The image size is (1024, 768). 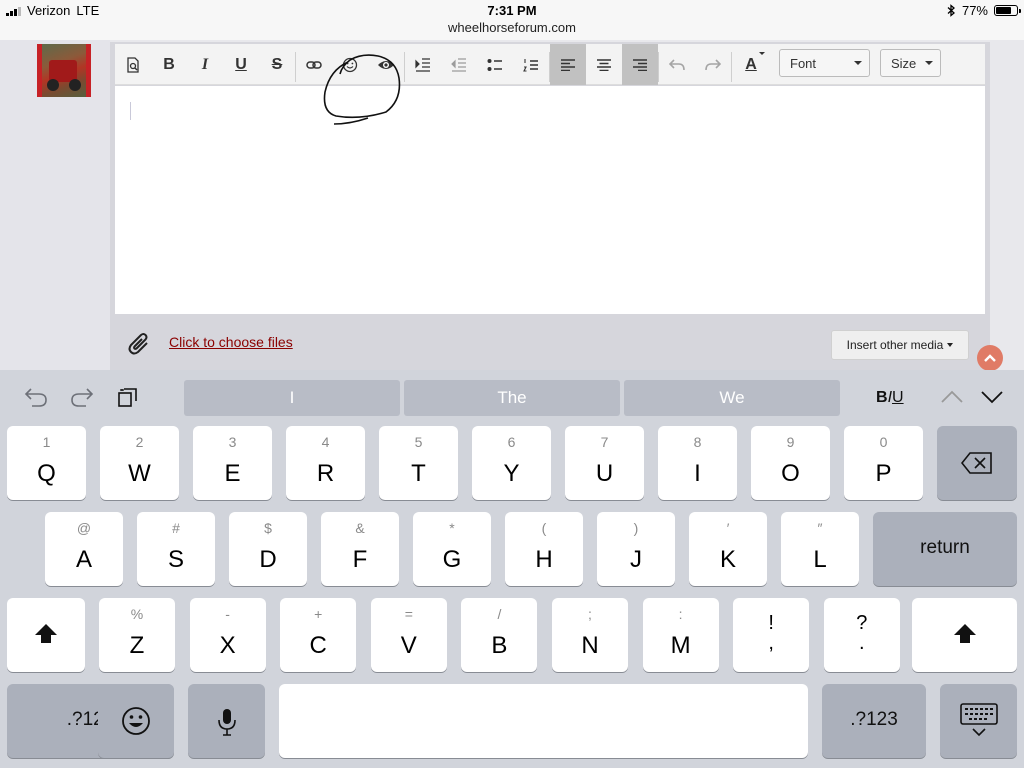 I want to click on return-key: return, so click(x=945, y=549).